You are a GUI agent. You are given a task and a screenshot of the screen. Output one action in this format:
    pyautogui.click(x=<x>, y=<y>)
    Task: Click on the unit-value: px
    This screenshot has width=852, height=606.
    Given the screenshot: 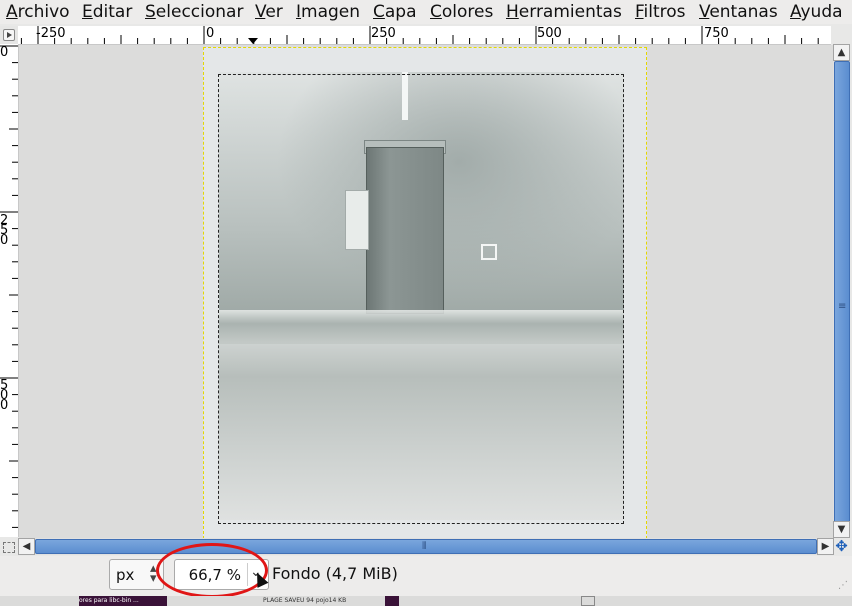 What is the action you would take?
    pyautogui.click(x=125, y=575)
    